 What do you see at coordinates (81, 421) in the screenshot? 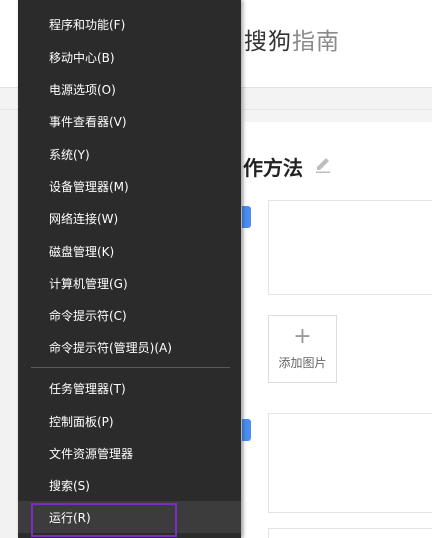
I see `menu-item-label: 控制面板(P)` at bounding box center [81, 421].